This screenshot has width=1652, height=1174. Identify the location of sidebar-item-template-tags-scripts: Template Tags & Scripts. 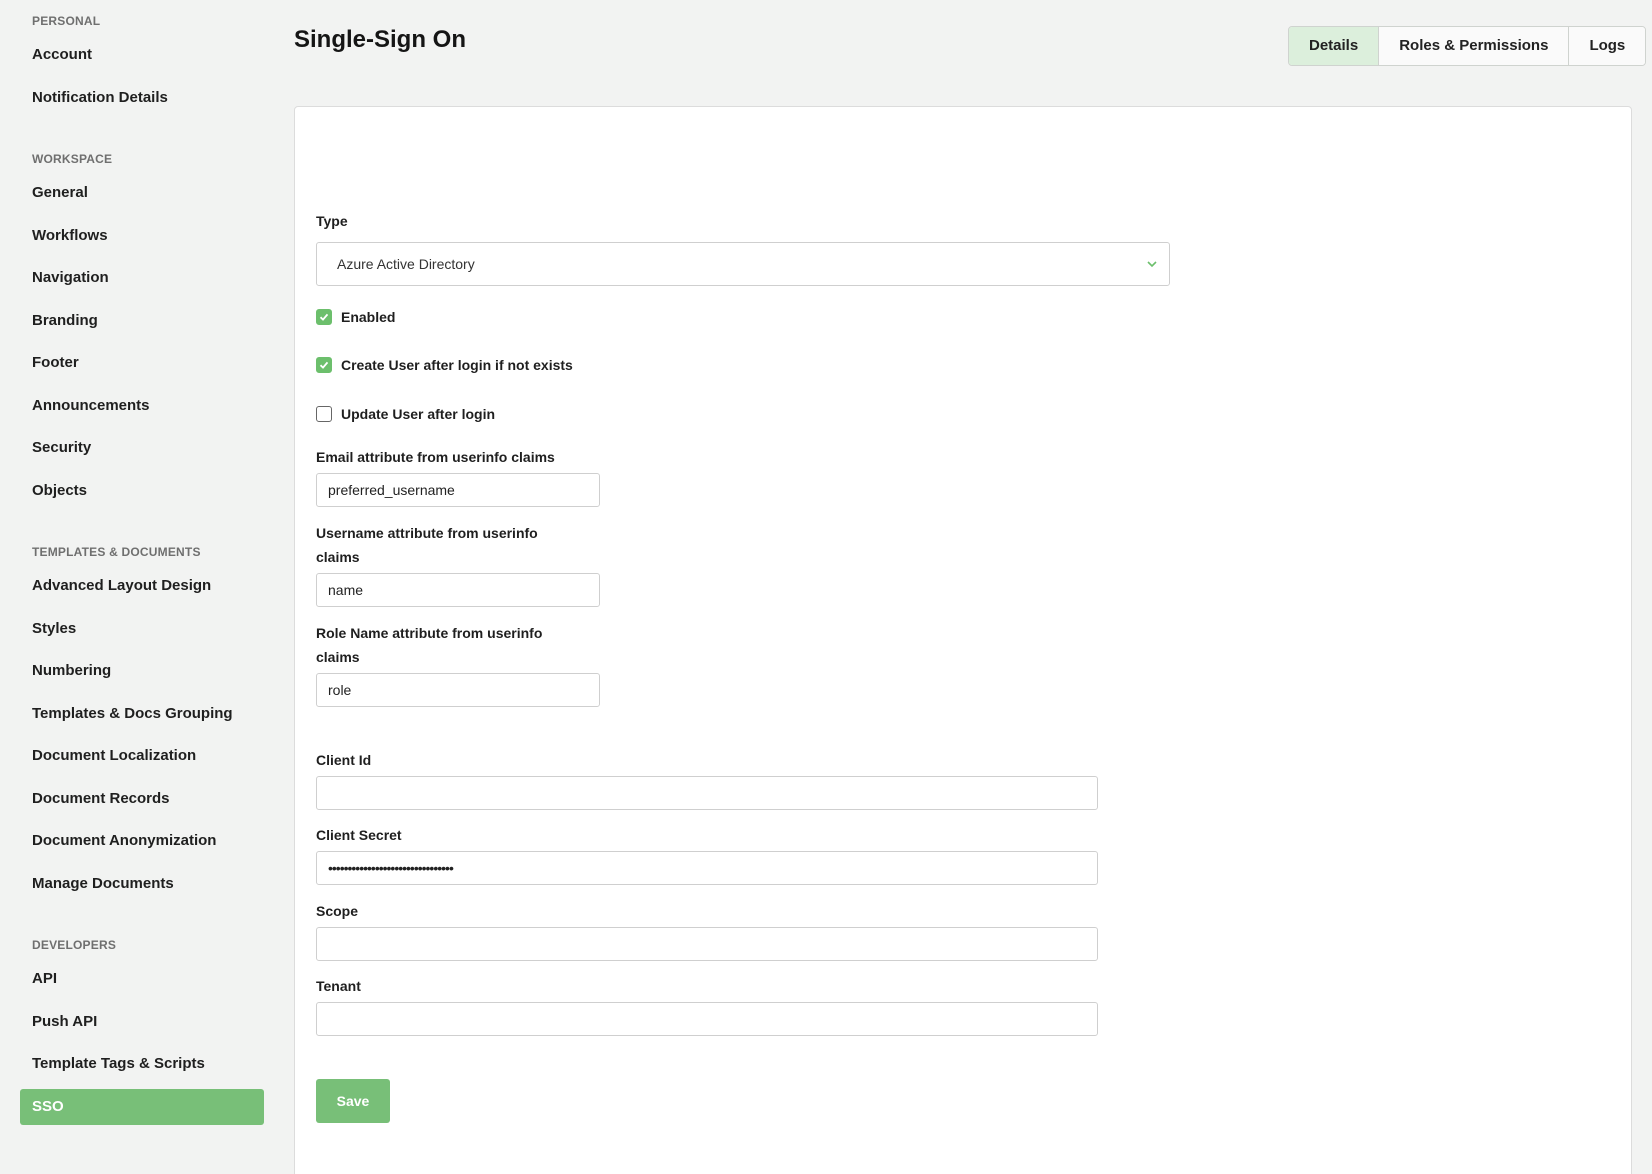
(142, 1064).